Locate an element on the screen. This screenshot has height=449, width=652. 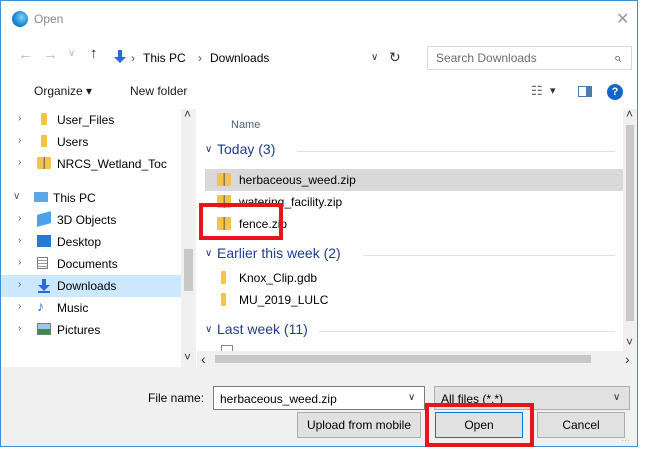
tree-item-user-files: › User_Files is located at coordinates (91, 120).